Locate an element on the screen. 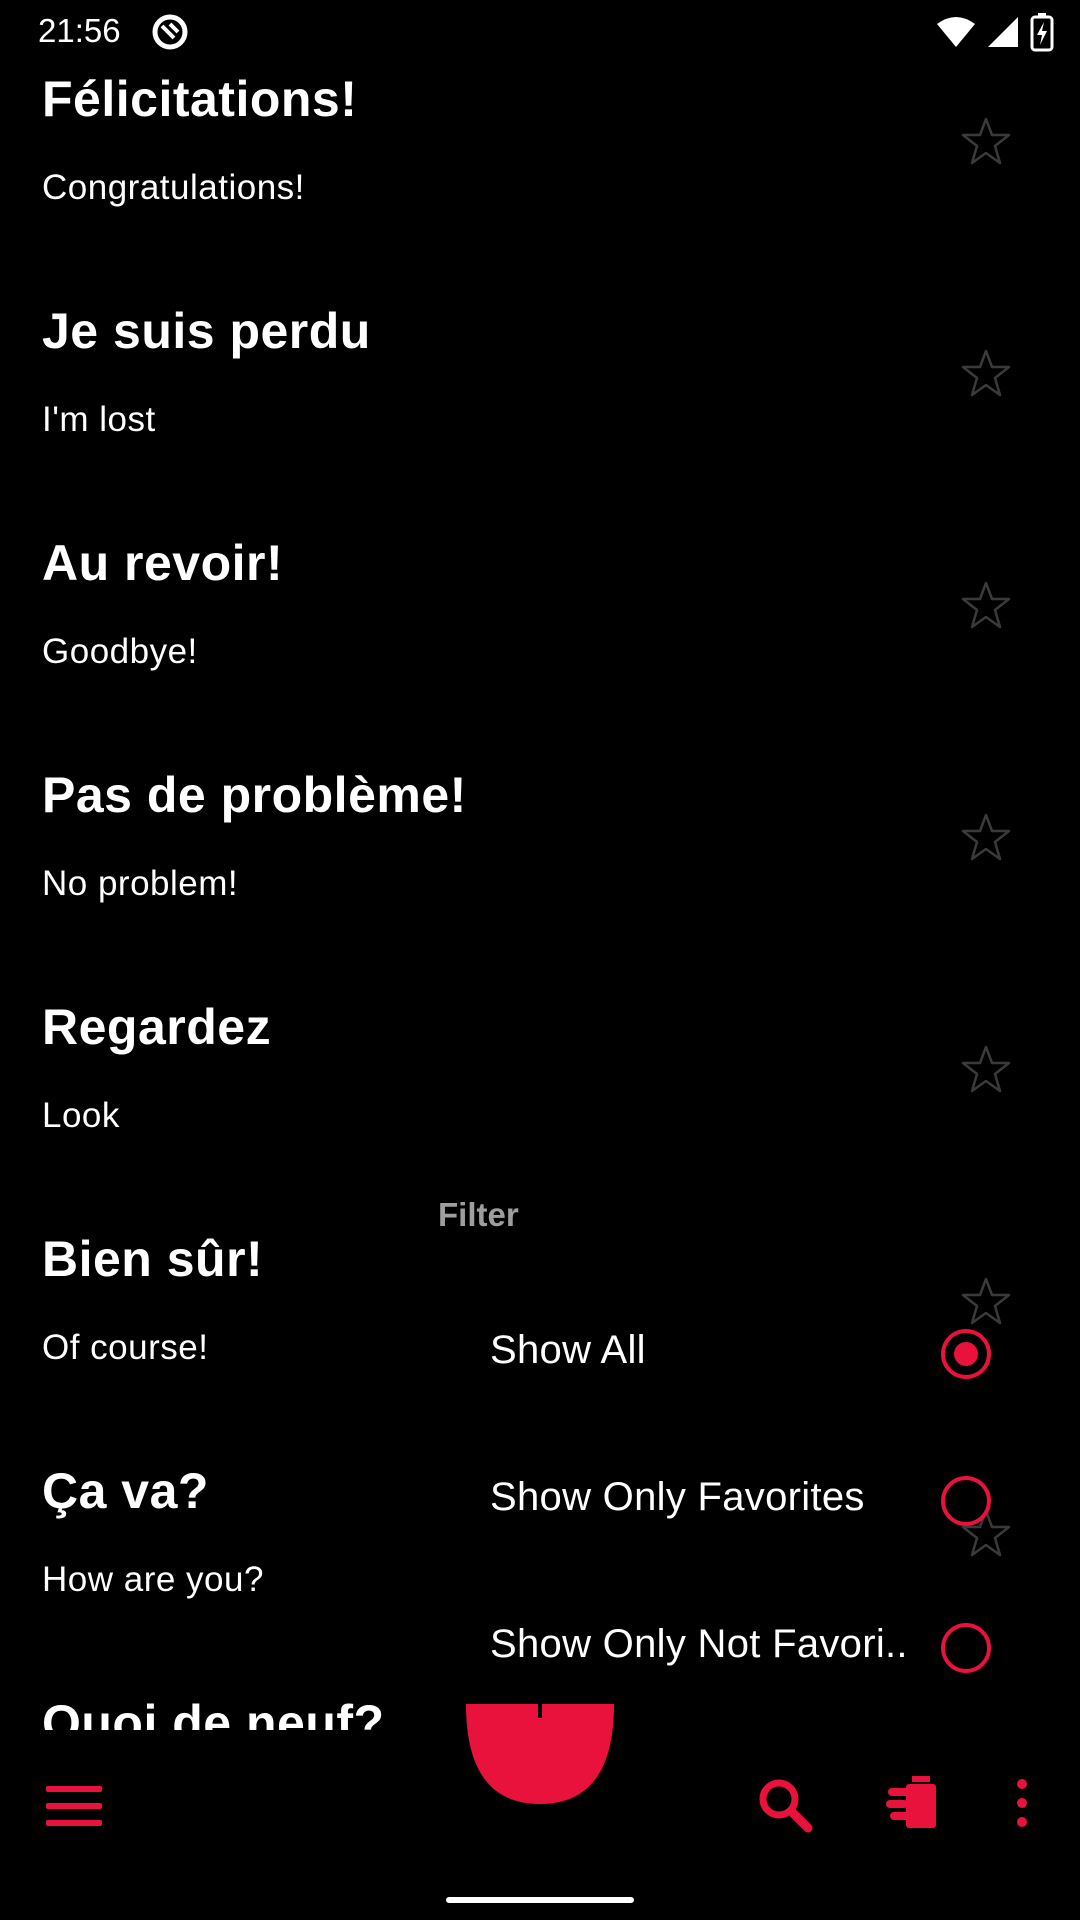 The image size is (1080, 1920). filter-option-label: Show Only Not Favori.. is located at coordinates (699, 1644).